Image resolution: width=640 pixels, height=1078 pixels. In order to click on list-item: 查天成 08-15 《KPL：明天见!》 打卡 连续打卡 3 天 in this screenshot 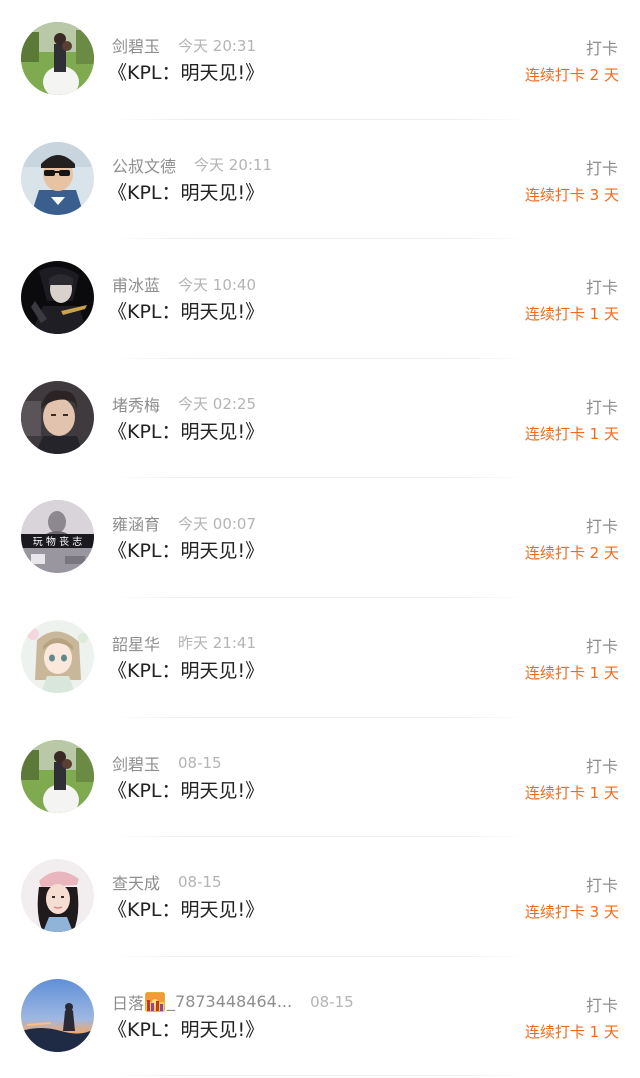, I will do `click(320, 897)`.